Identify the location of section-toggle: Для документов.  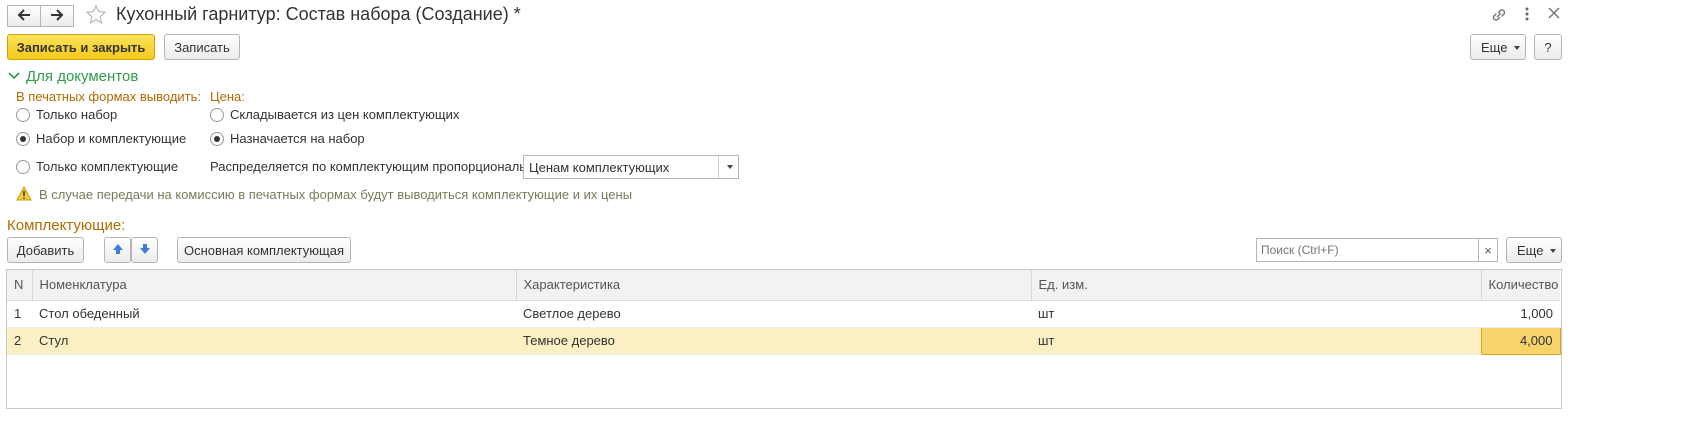
(73, 76).